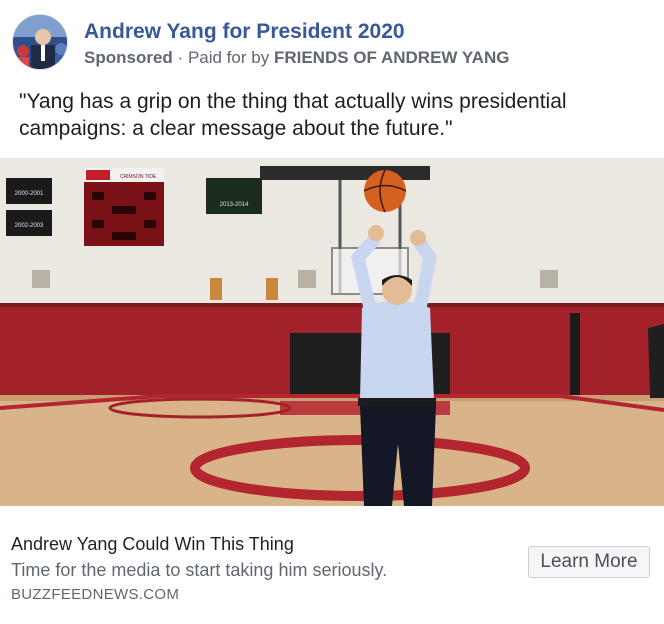  I want to click on page-avatar, so click(40, 42).